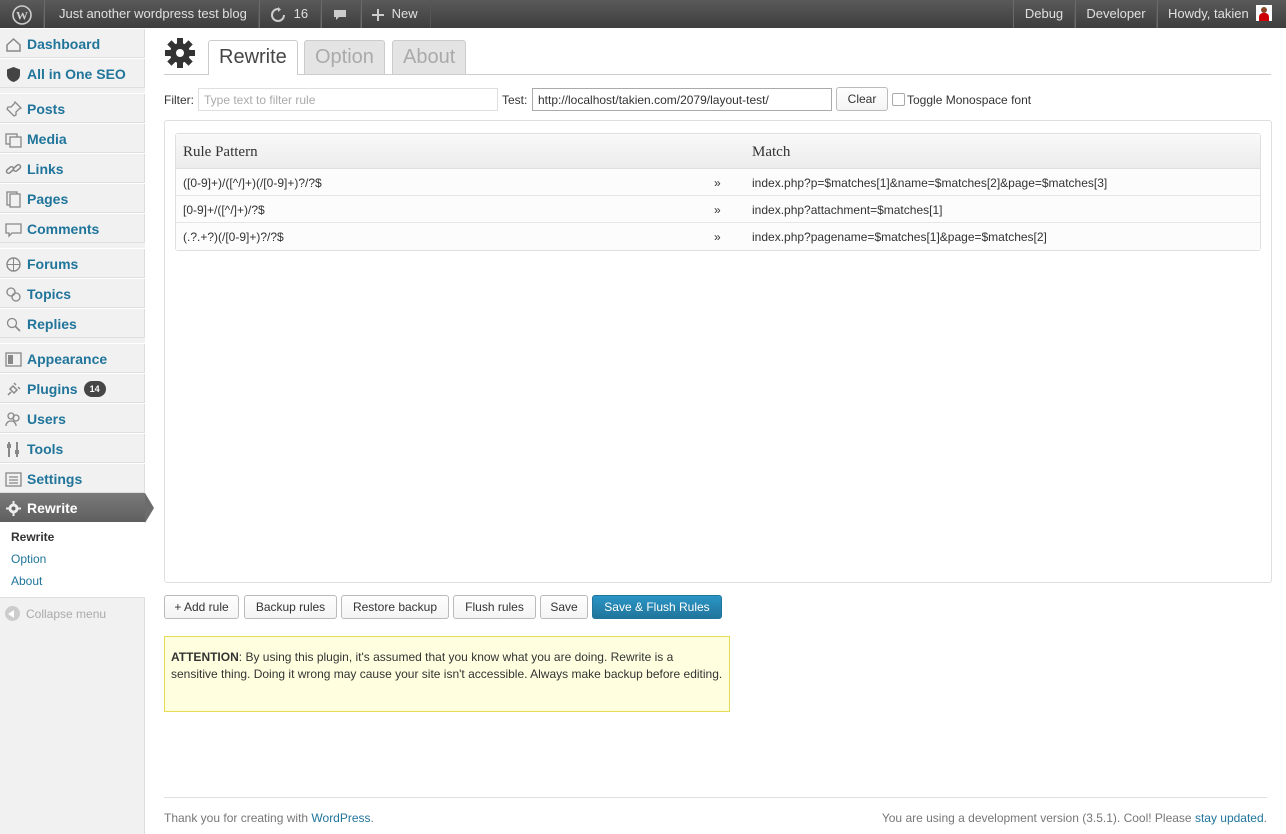 Image resolution: width=1286 pixels, height=834 pixels. What do you see at coordinates (72, 478) in the screenshot?
I see `sidebar-item-settings: Settings` at bounding box center [72, 478].